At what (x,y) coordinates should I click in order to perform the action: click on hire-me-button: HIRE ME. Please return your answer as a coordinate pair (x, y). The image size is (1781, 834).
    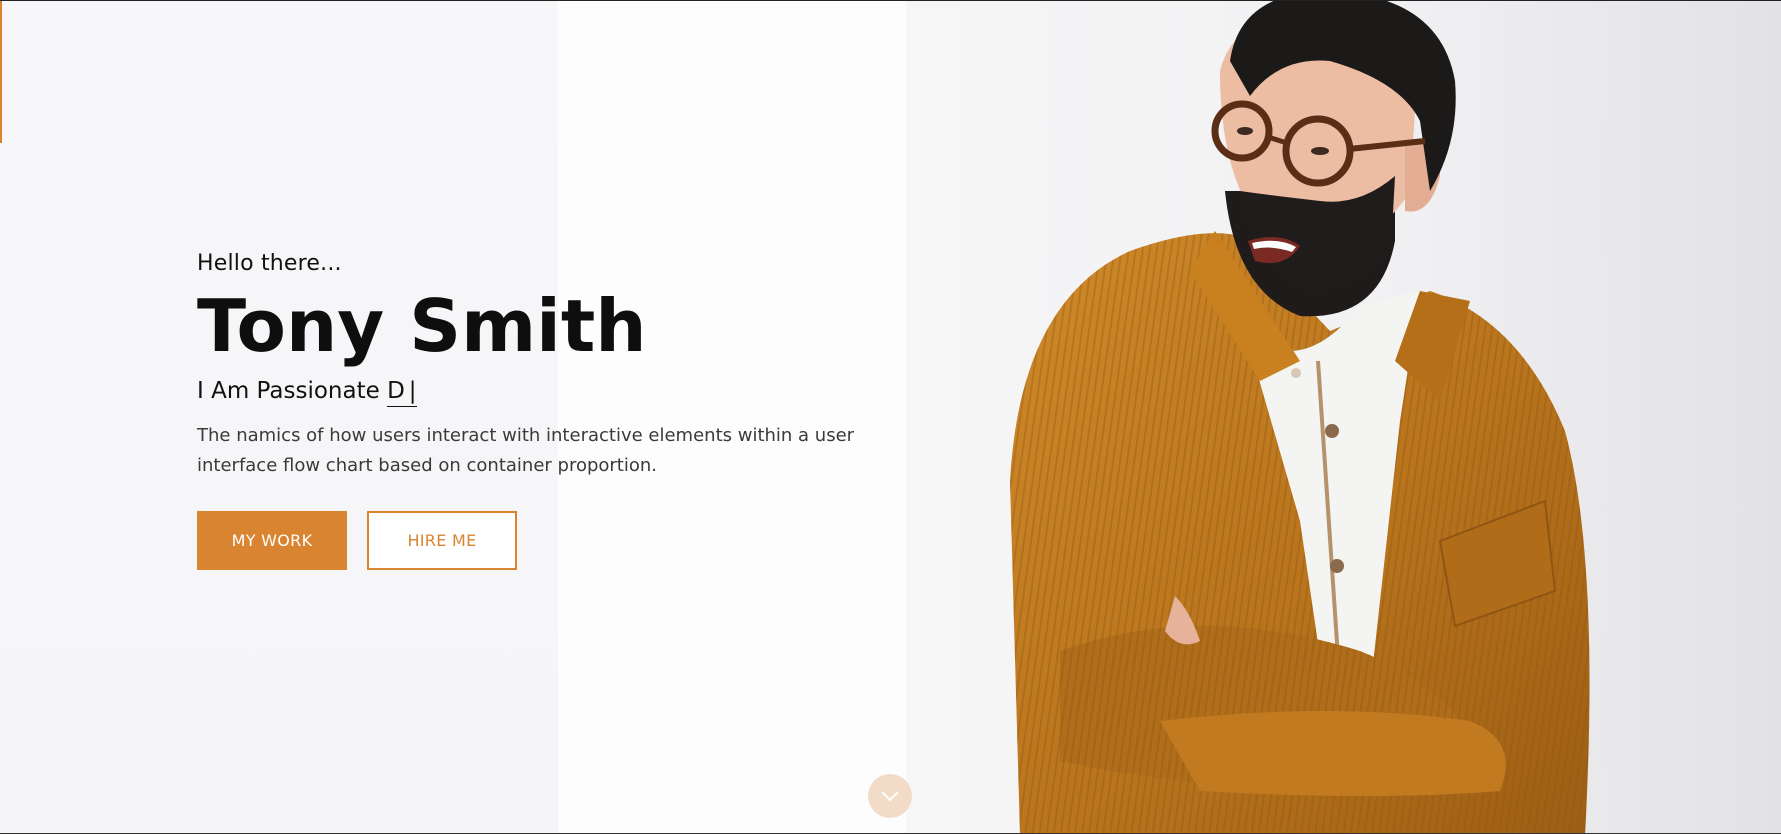
    Looking at the image, I should click on (442, 540).